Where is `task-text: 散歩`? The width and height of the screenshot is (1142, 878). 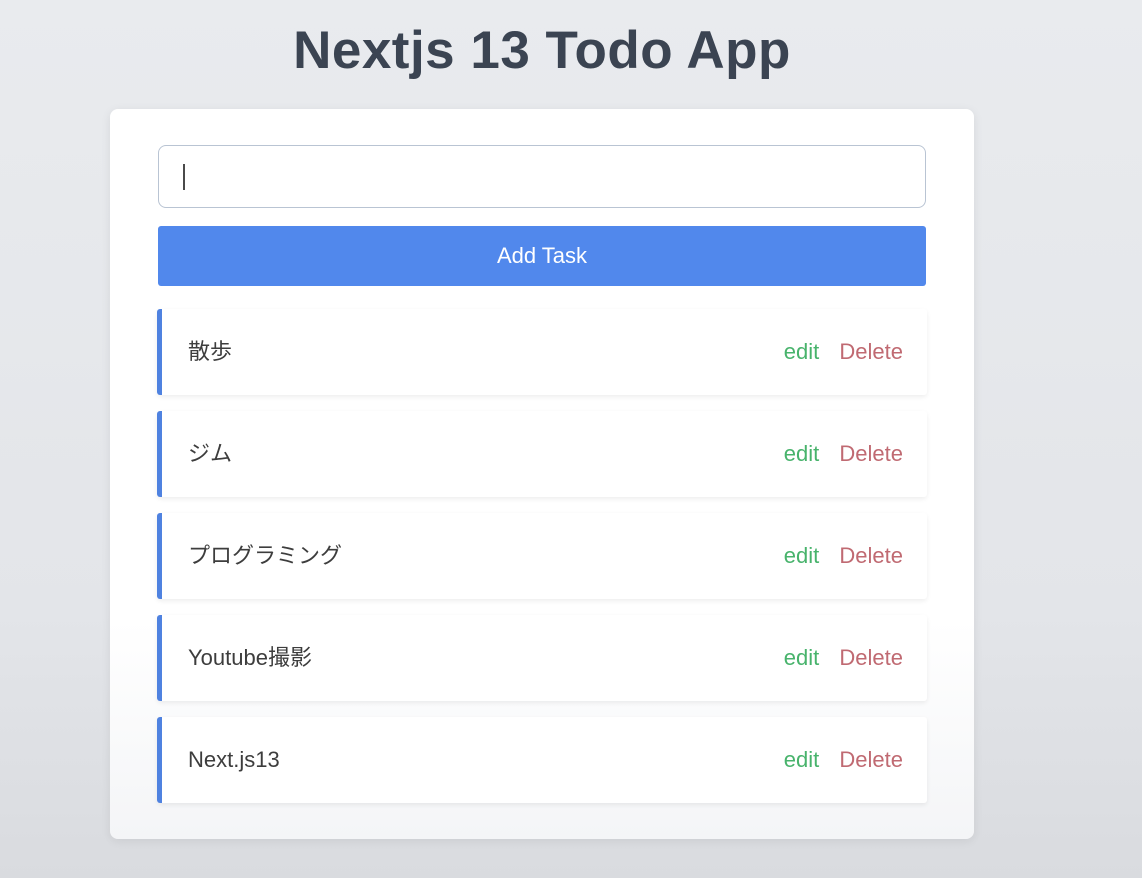
task-text: 散歩 is located at coordinates (210, 351).